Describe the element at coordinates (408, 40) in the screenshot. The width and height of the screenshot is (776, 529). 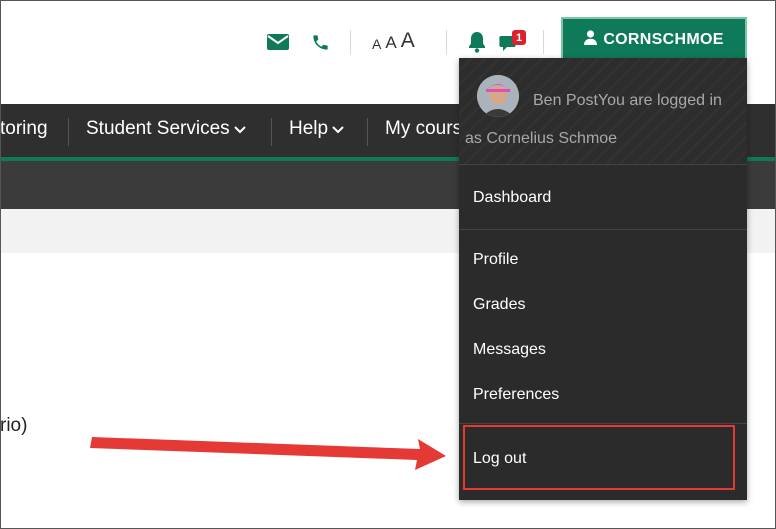
I see `font-size-large: A` at that location.